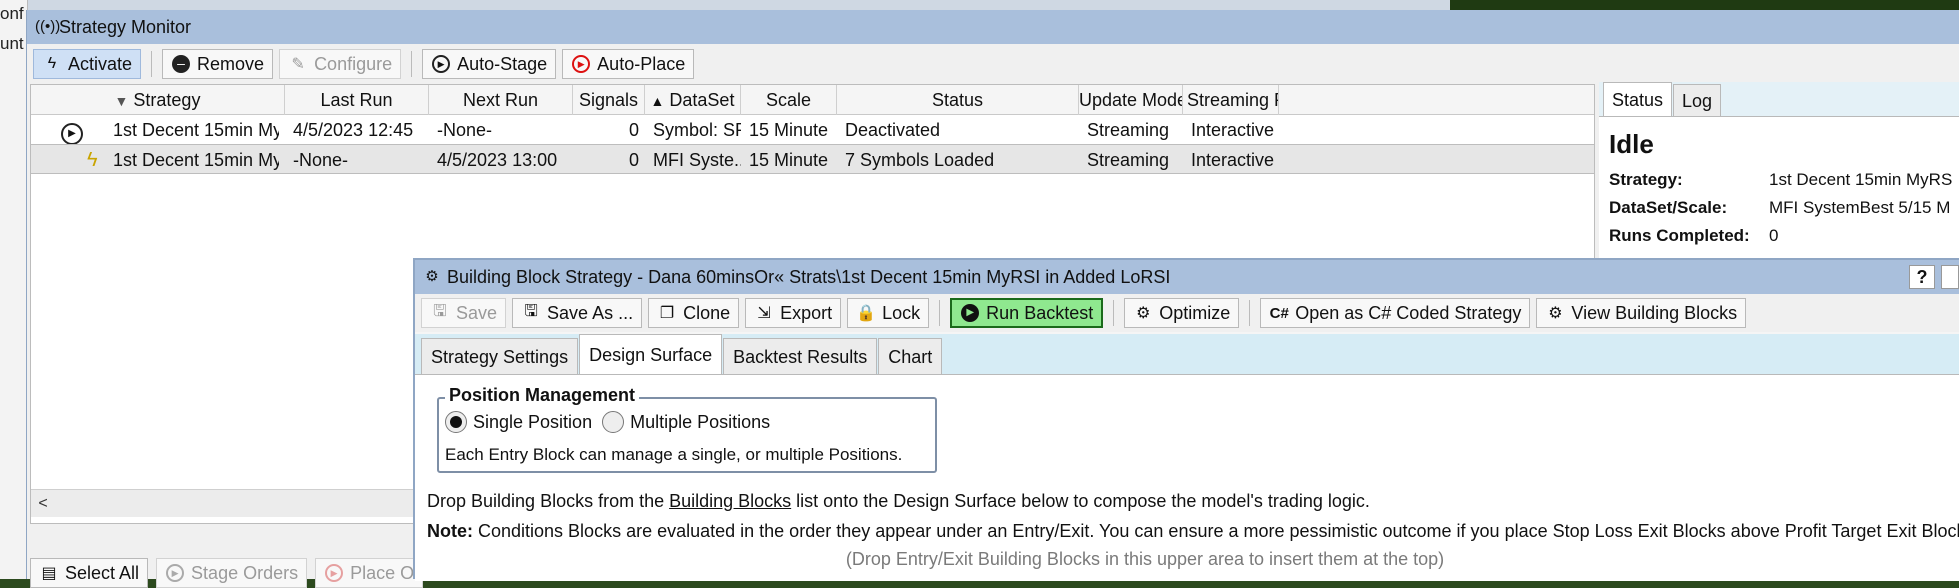 The width and height of the screenshot is (1959, 588). What do you see at coordinates (1143, 313) in the screenshot?
I see `gear-icon: ⚙` at bounding box center [1143, 313].